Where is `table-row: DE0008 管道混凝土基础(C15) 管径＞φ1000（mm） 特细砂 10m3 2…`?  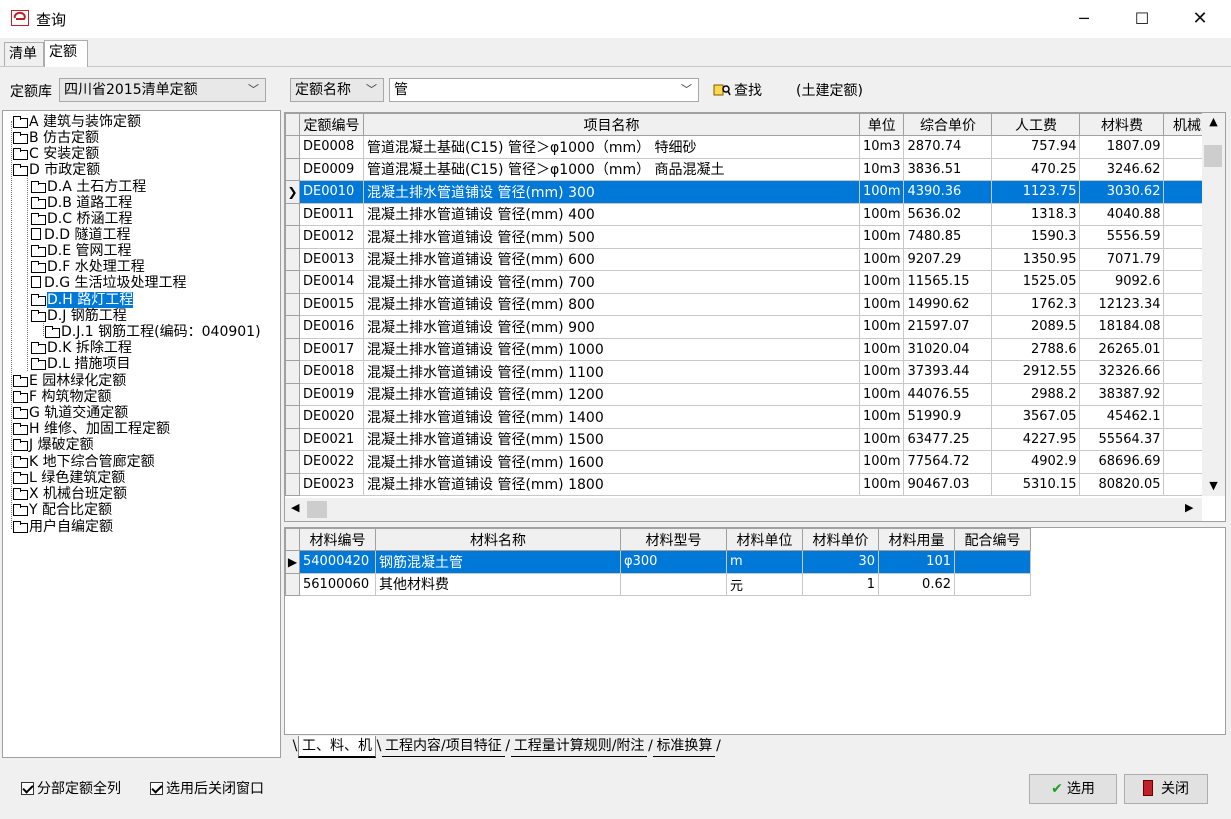 table-row: DE0008 管道混凝土基础(C15) 管径＞φ1000（mm） 特细砂 10m3 2… is located at coordinates (755, 147).